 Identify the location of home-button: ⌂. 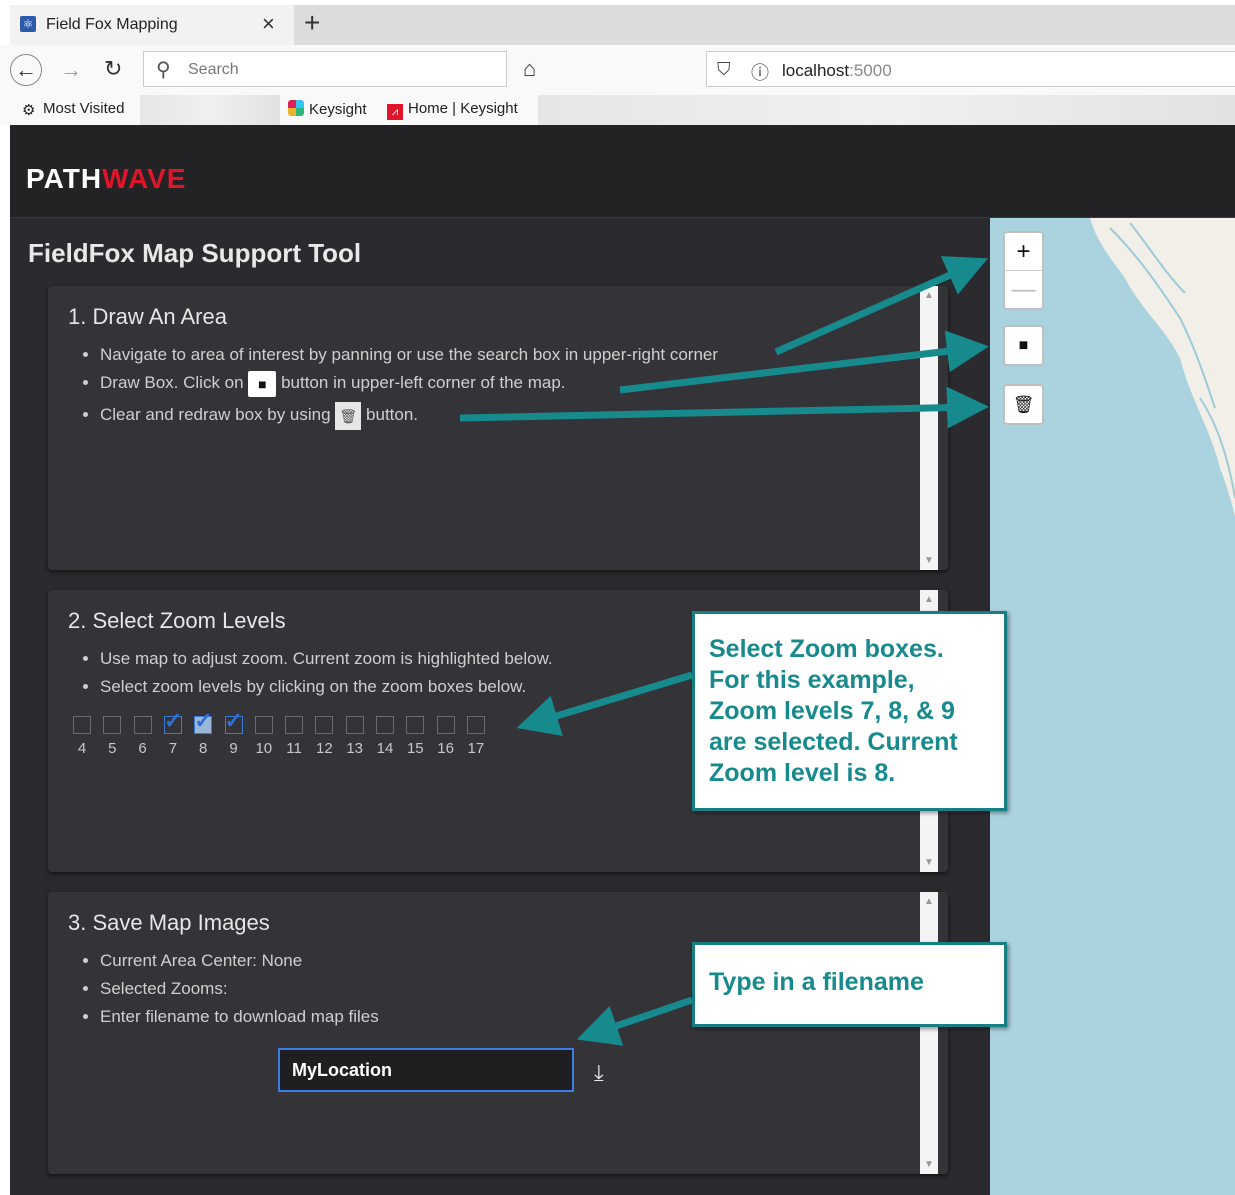
(529, 69).